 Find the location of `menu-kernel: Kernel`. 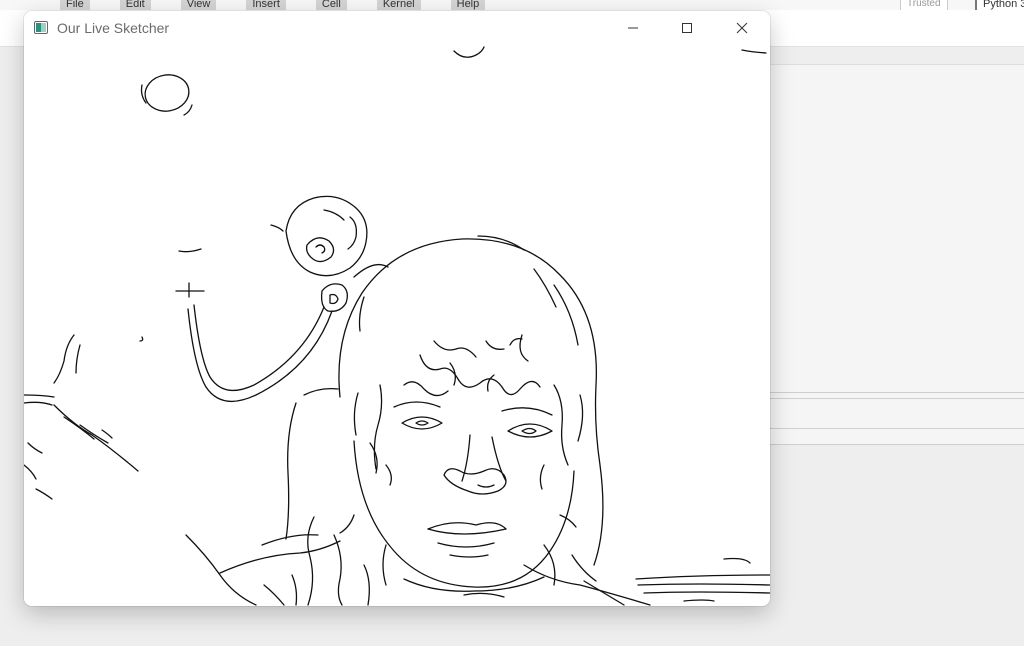

menu-kernel: Kernel is located at coordinates (398, 5).